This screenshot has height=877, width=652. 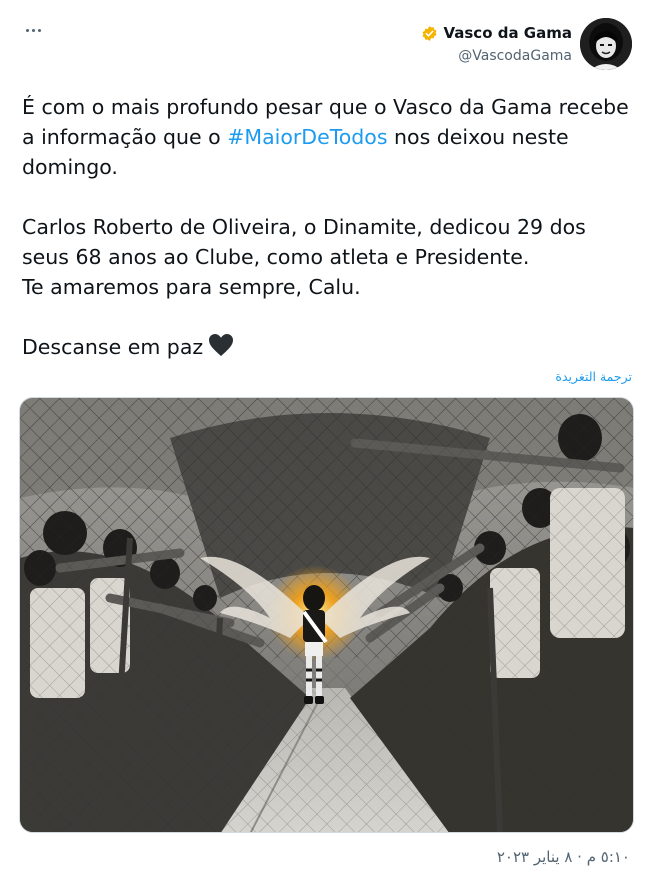 What do you see at coordinates (221, 345) in the screenshot?
I see `black-heart-icon` at bounding box center [221, 345].